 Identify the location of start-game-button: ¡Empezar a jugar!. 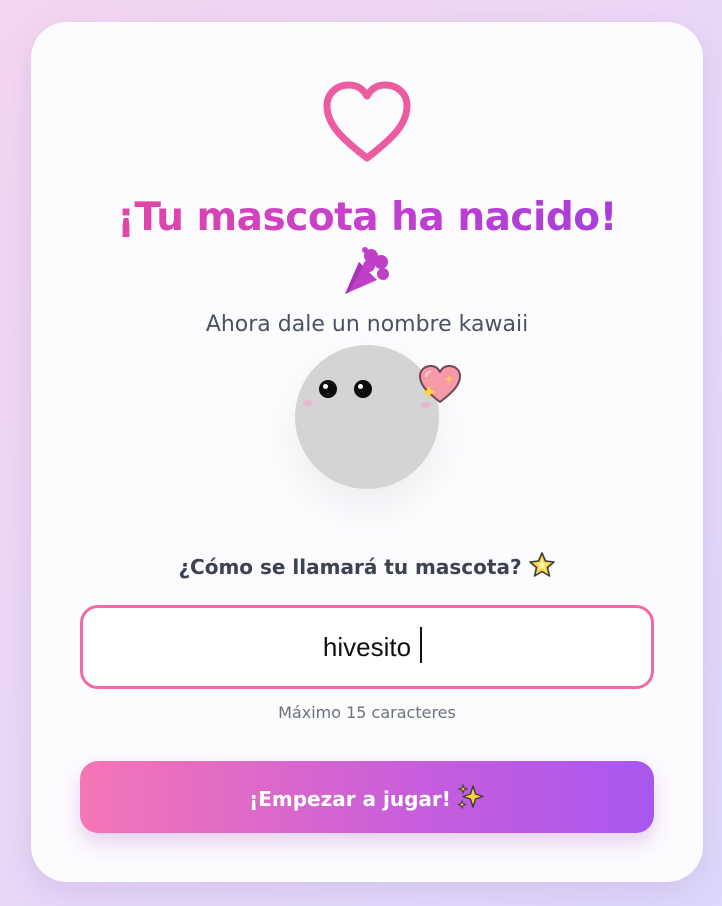
(367, 797).